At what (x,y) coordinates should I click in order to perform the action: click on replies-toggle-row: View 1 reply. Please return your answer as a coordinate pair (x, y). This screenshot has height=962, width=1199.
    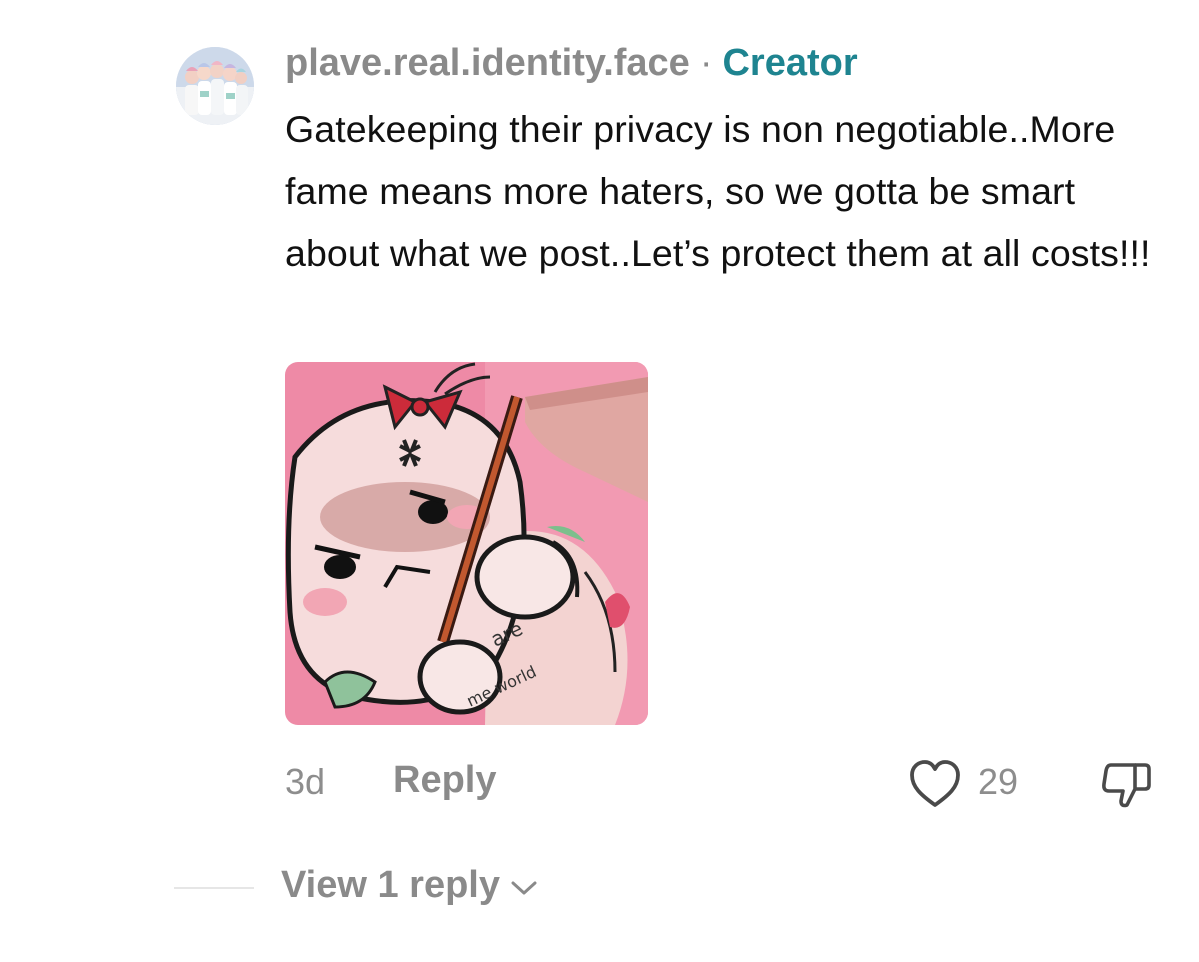
    Looking at the image, I should click on (474, 888).